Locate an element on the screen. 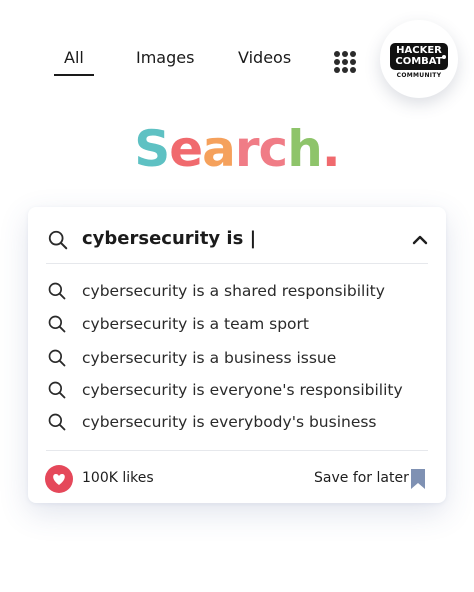 The image size is (474, 592). chevron-up-icon is located at coordinates (420, 240).